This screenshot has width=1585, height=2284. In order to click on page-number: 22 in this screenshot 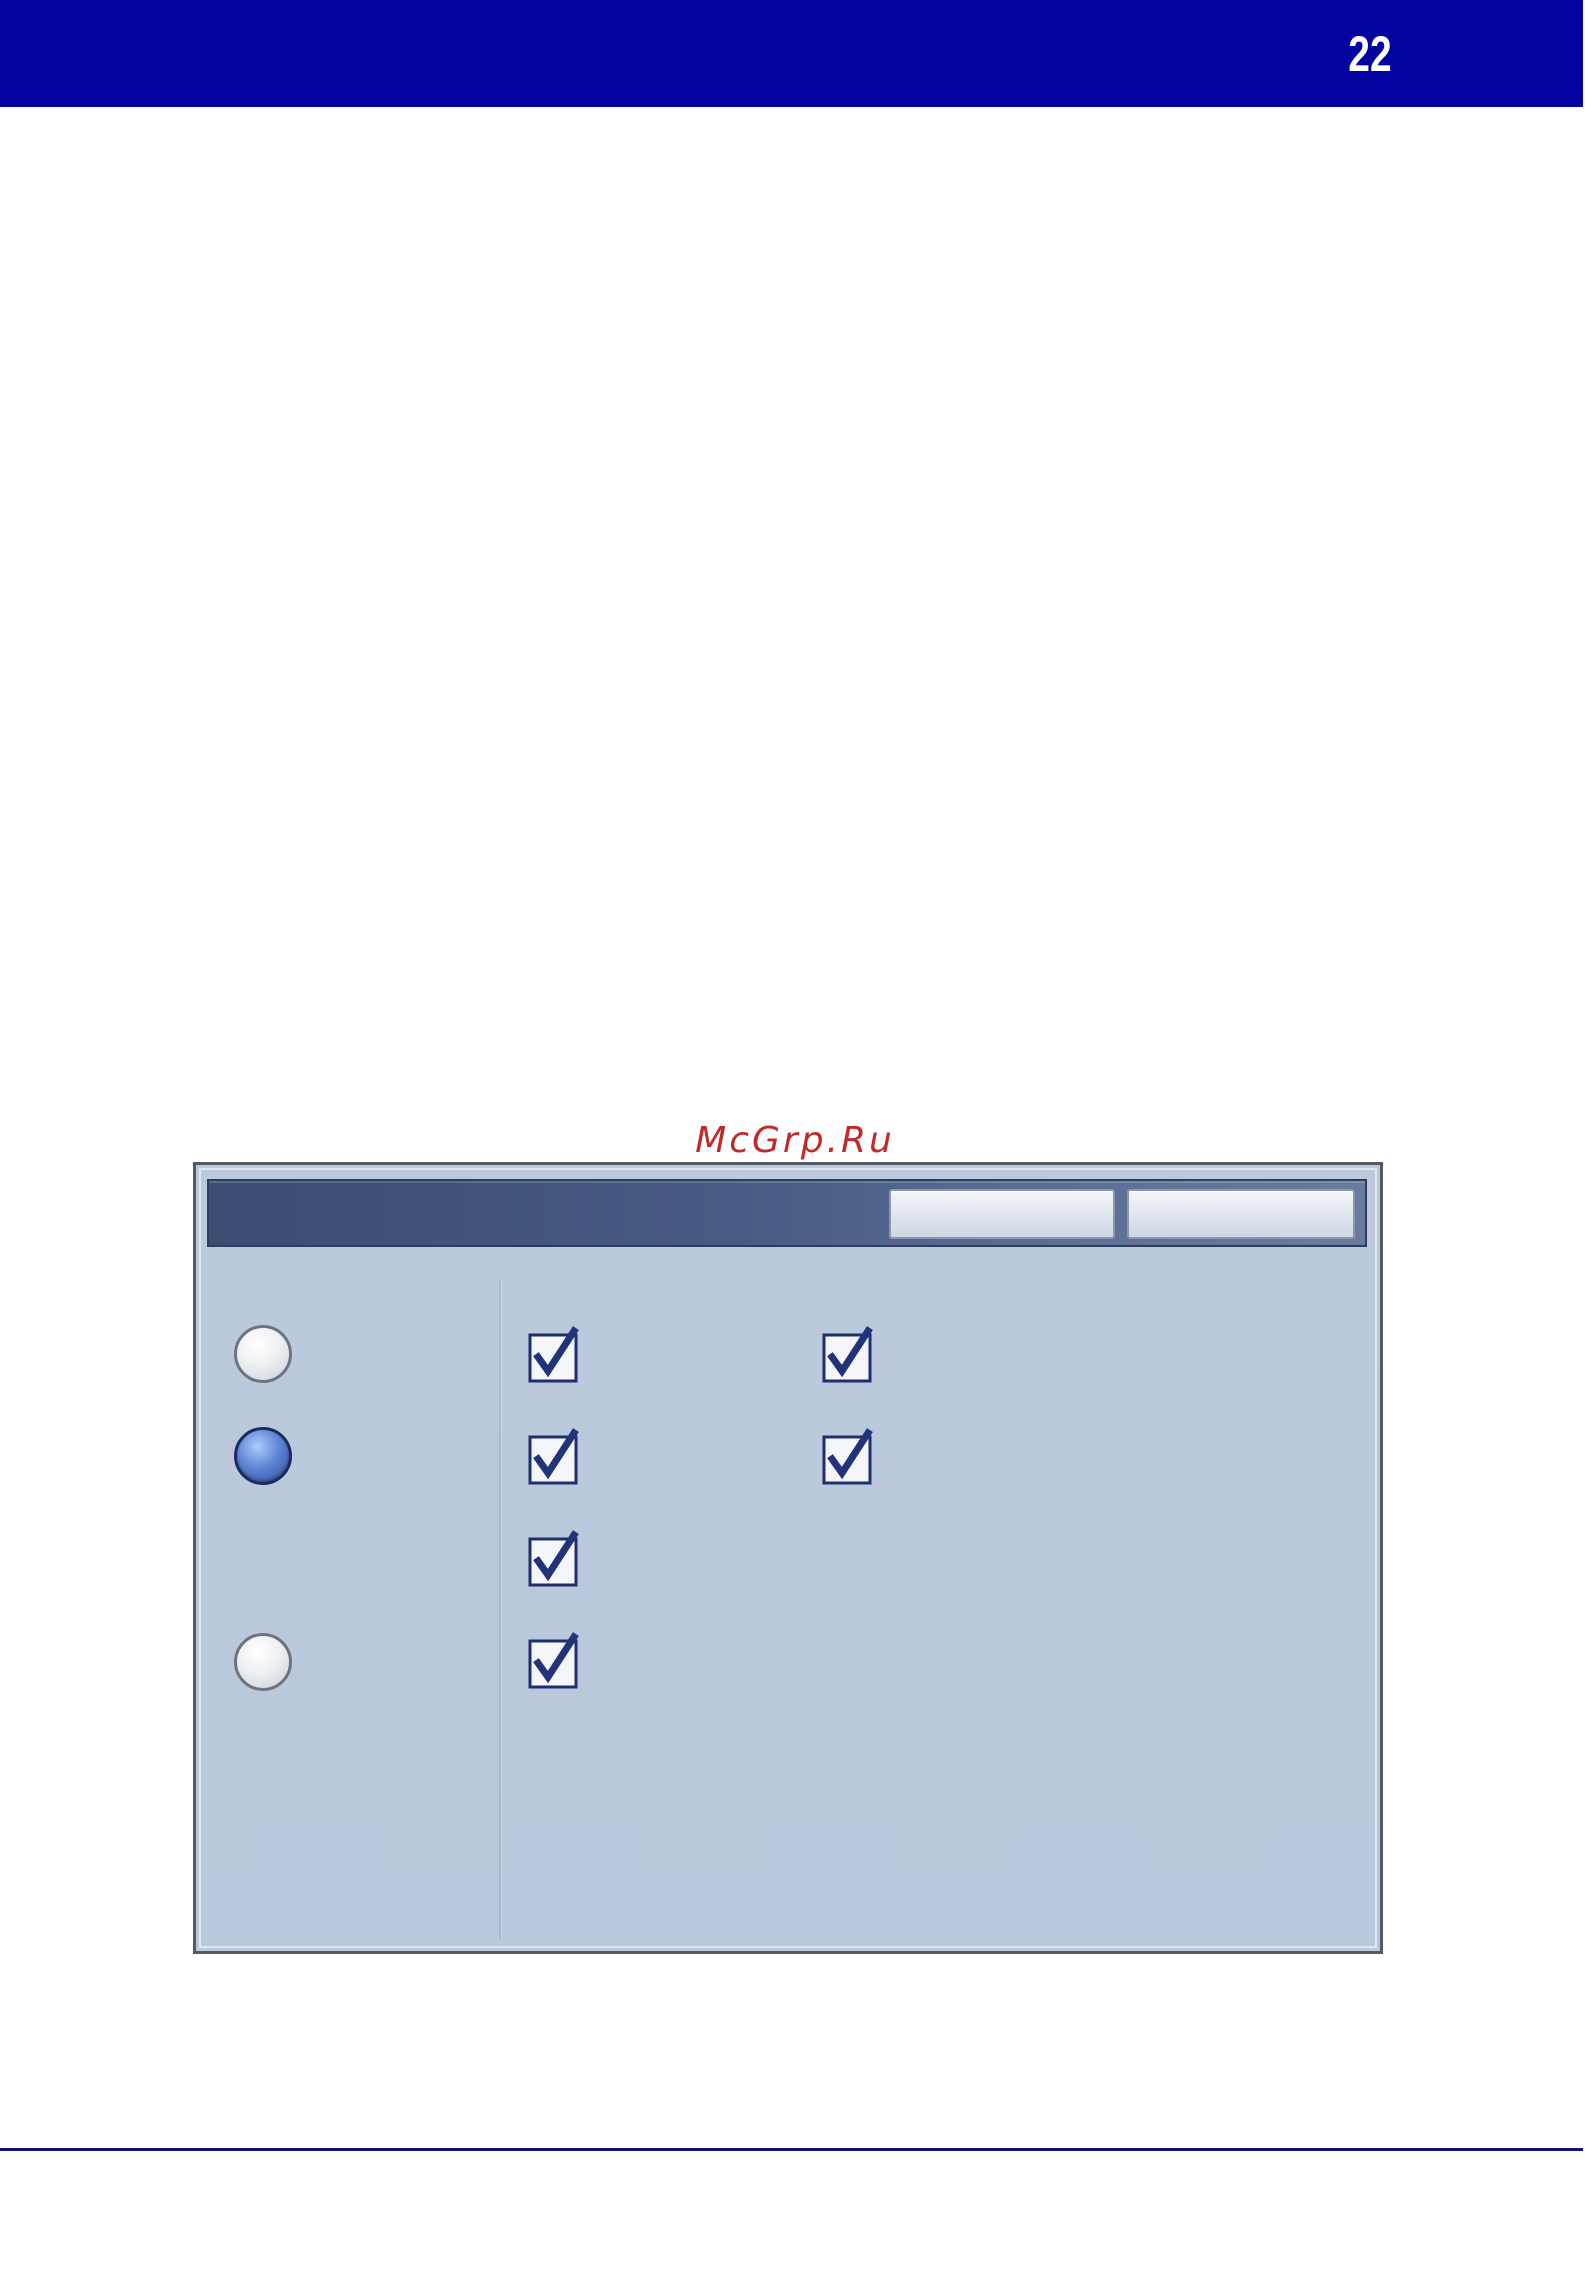, I will do `click(1370, 54)`.